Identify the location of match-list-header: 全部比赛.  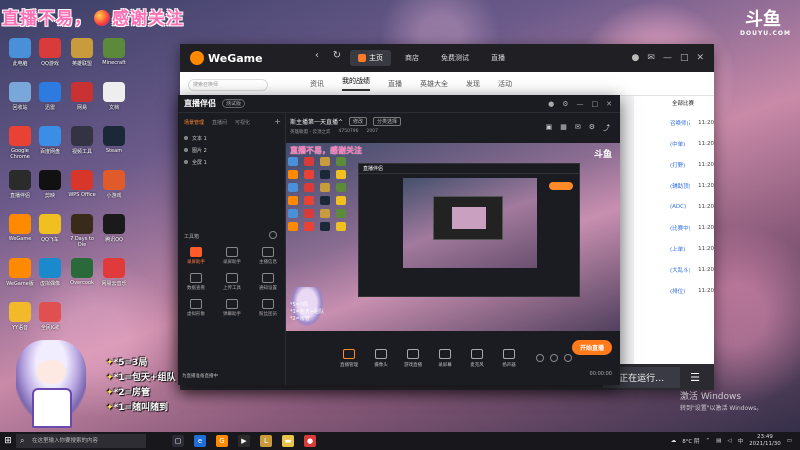
(674, 104).